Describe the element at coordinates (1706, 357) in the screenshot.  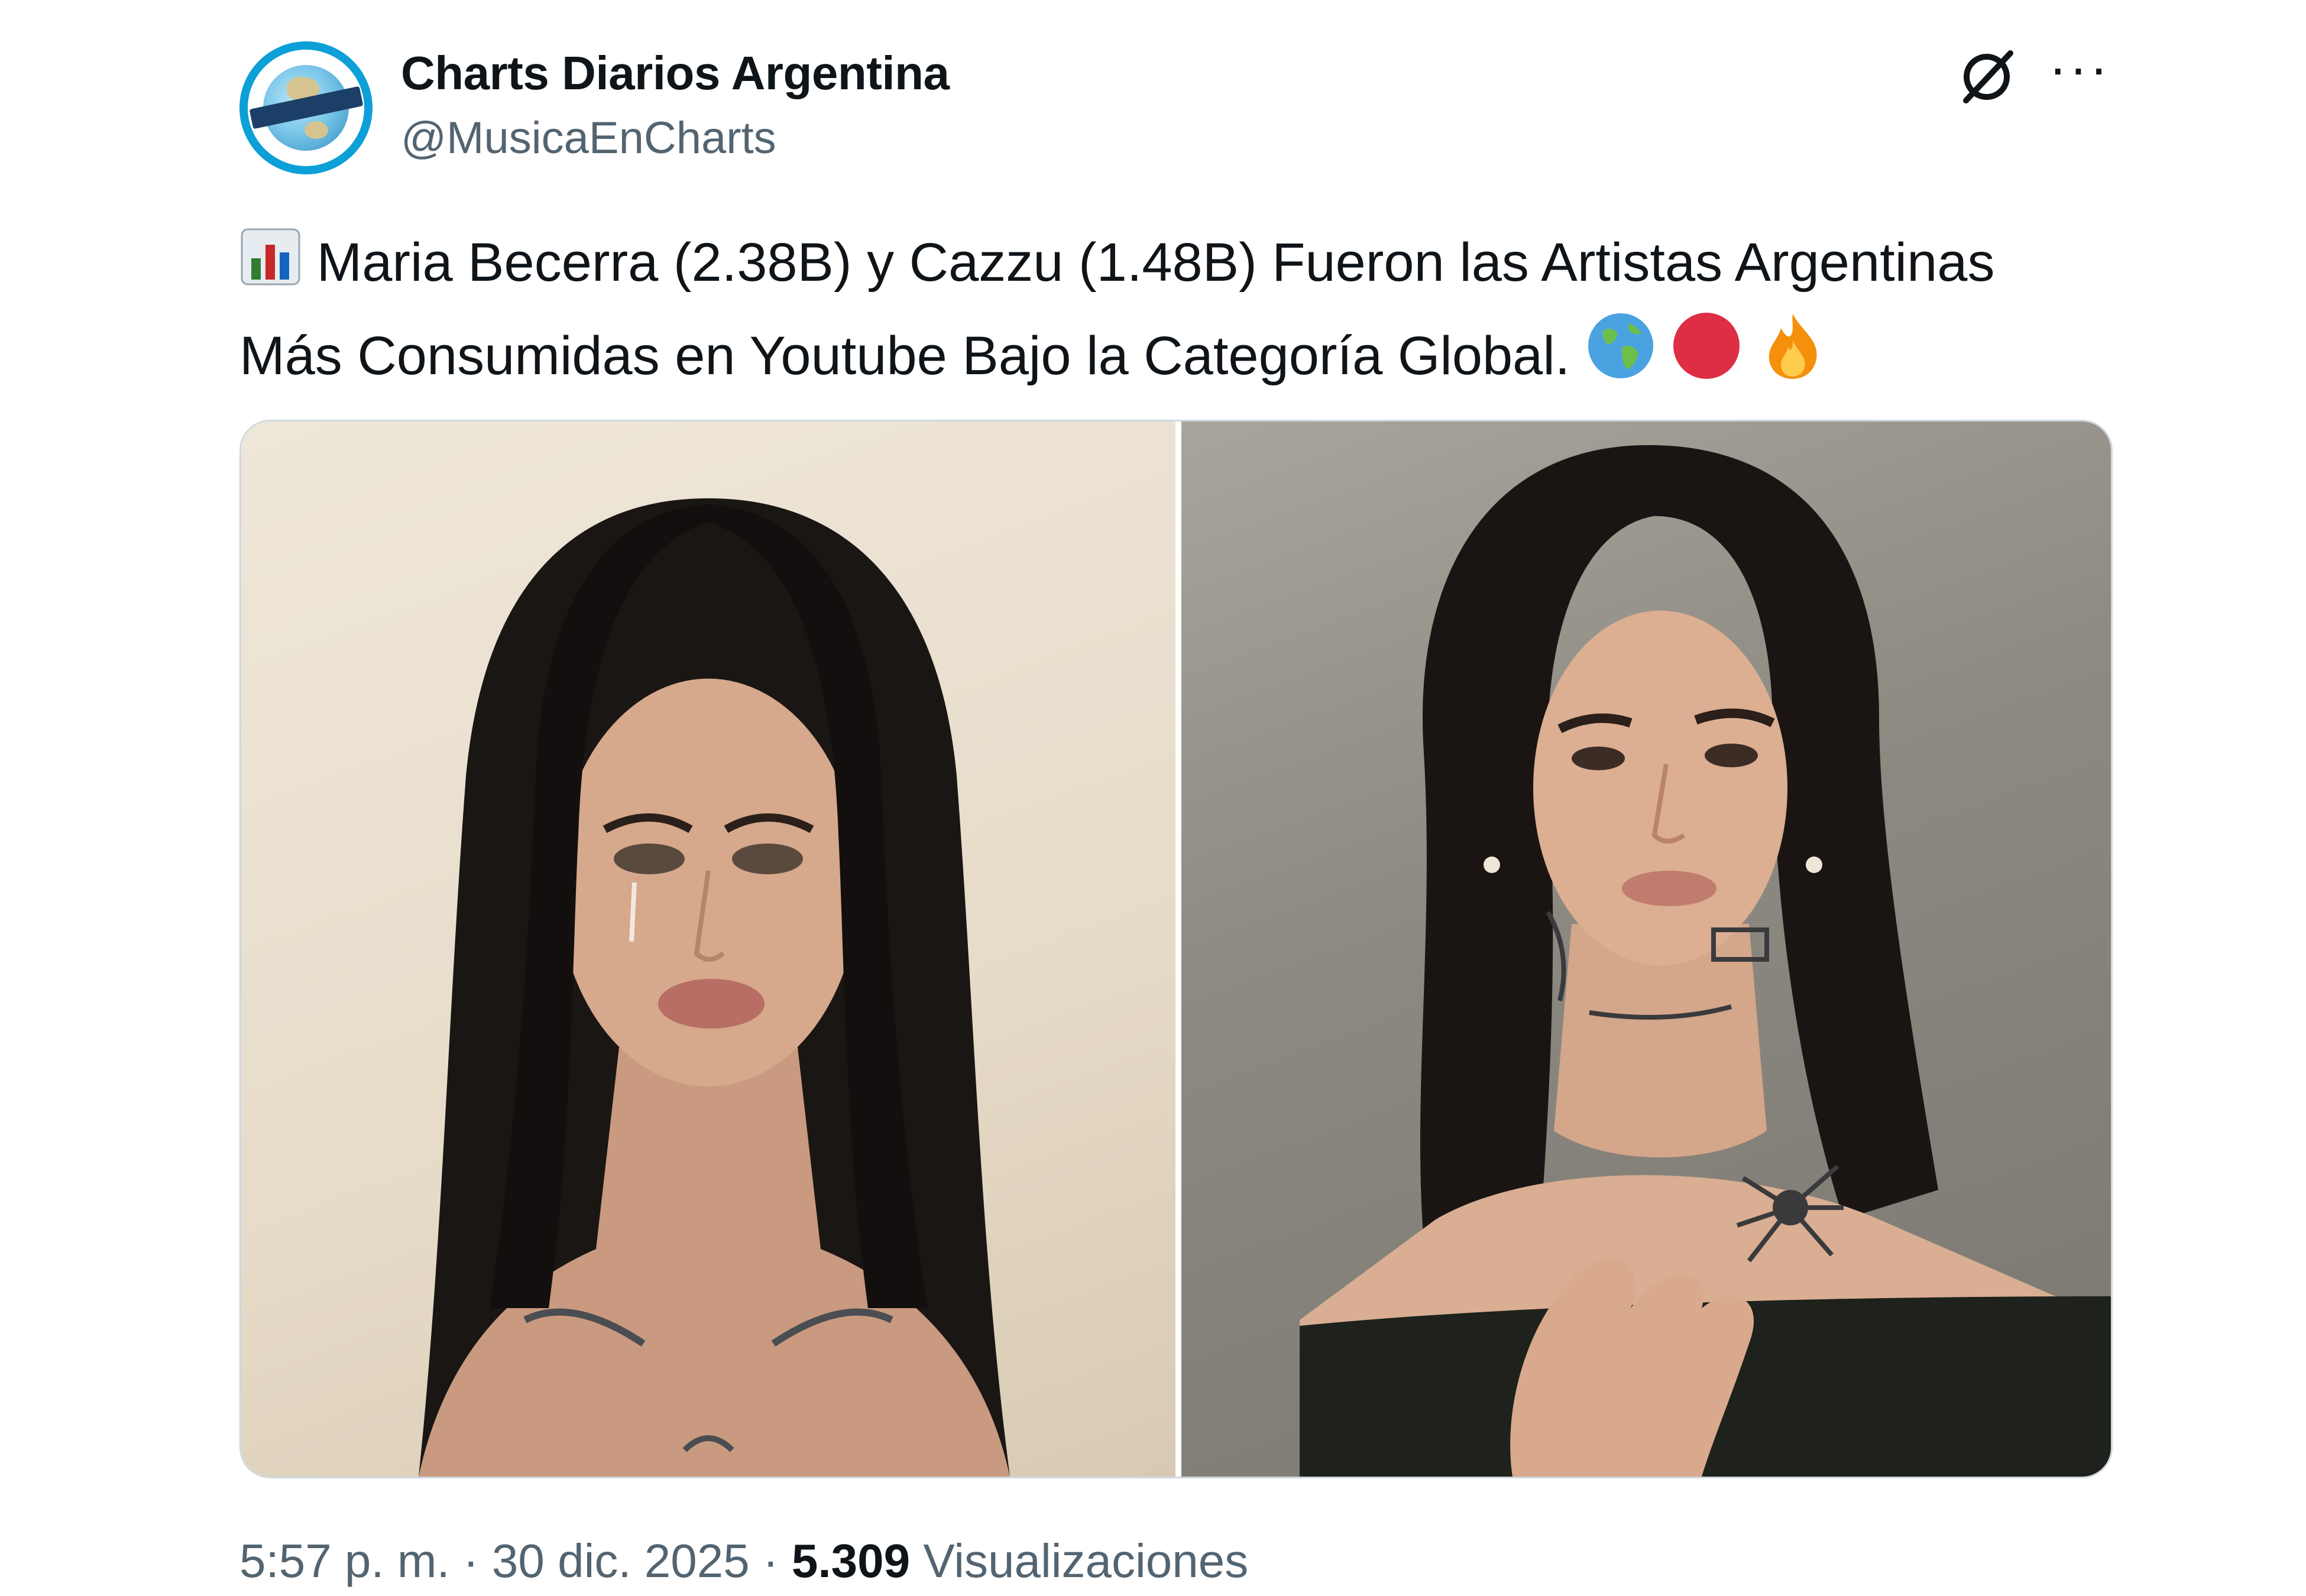
I see `red-circle-icon` at that location.